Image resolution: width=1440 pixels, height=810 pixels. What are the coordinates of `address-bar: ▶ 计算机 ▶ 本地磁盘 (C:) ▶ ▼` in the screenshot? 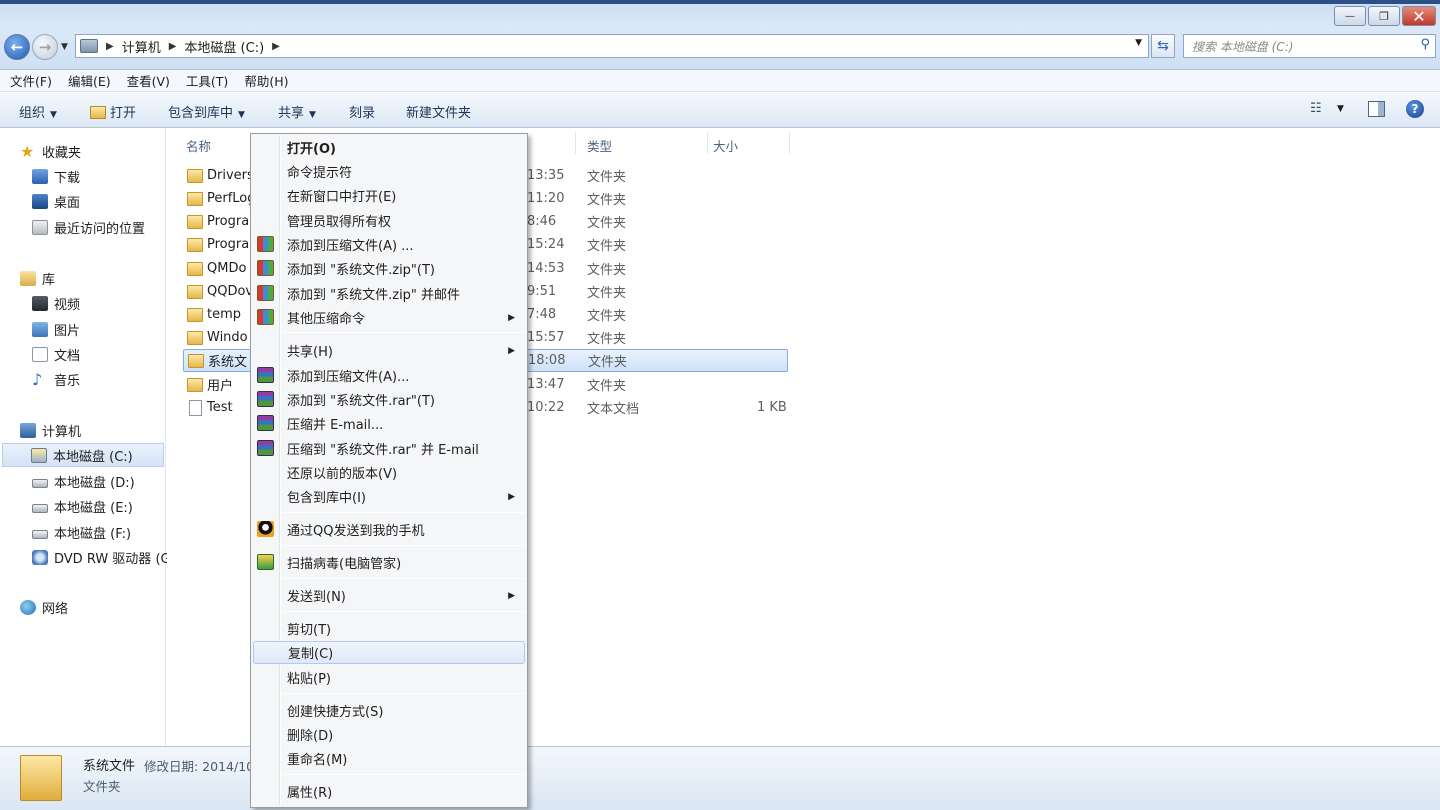 It's located at (612, 46).